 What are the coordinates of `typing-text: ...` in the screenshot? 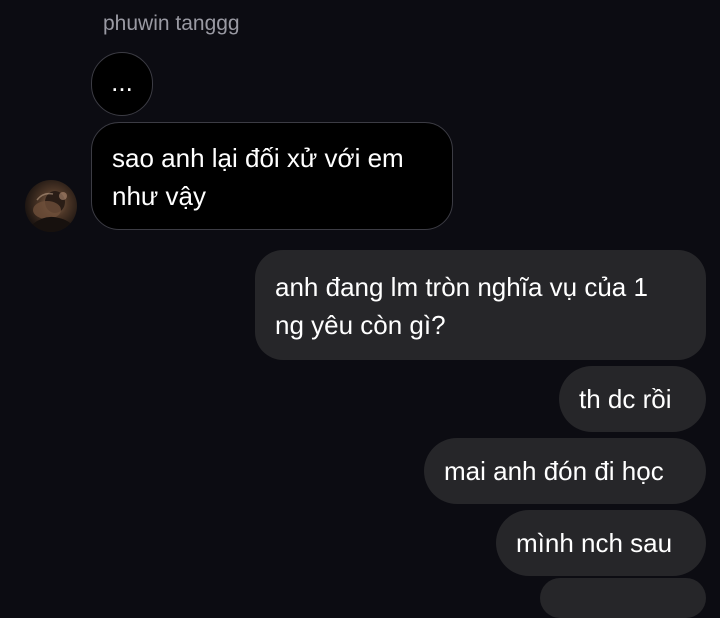 It's located at (122, 82).